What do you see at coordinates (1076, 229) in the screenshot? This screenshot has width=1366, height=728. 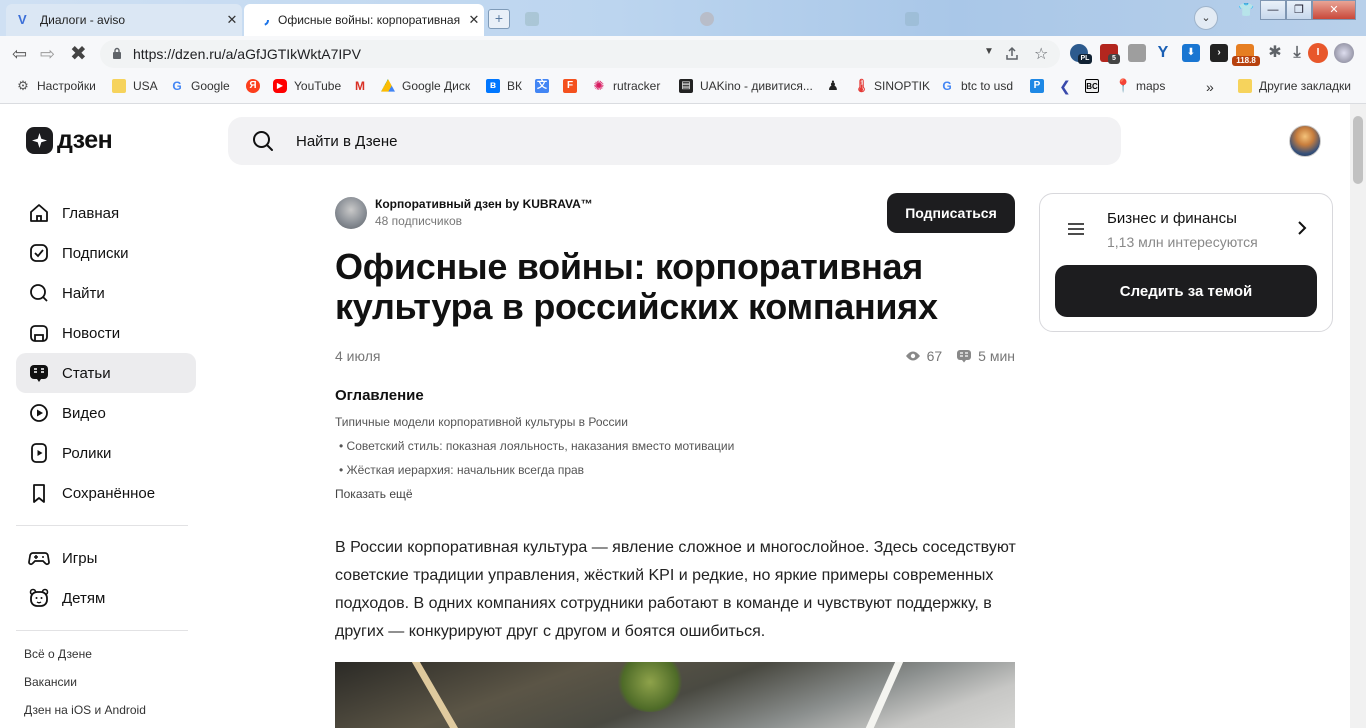 I see `menu-icon` at bounding box center [1076, 229].